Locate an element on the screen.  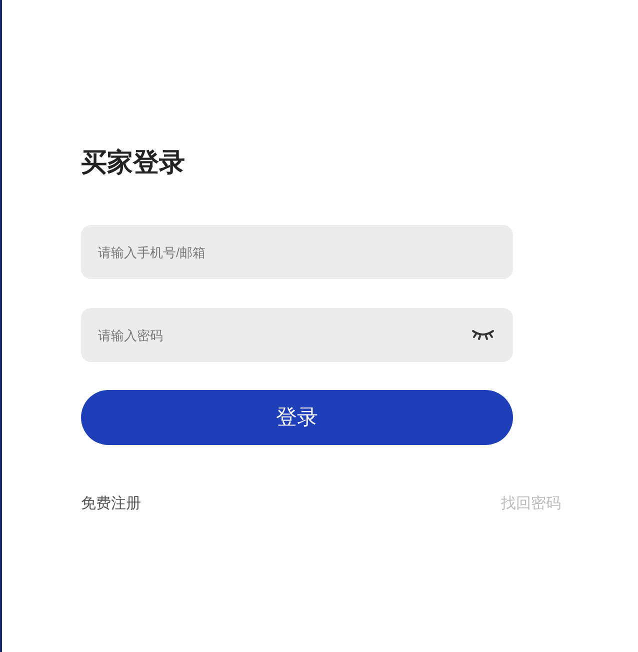
login-button: 登录 is located at coordinates (297, 417).